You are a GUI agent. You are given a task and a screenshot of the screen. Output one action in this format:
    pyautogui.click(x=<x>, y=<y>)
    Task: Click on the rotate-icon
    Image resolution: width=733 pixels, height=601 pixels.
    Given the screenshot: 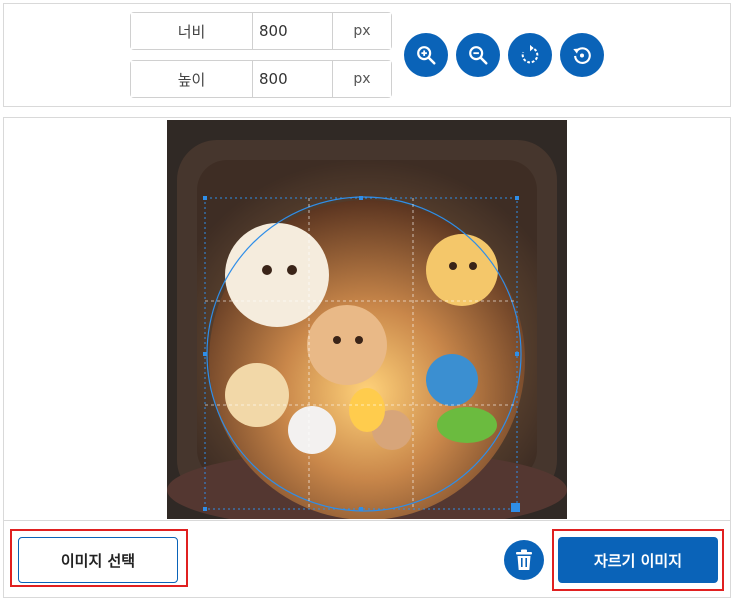 What is the action you would take?
    pyautogui.click(x=530, y=54)
    